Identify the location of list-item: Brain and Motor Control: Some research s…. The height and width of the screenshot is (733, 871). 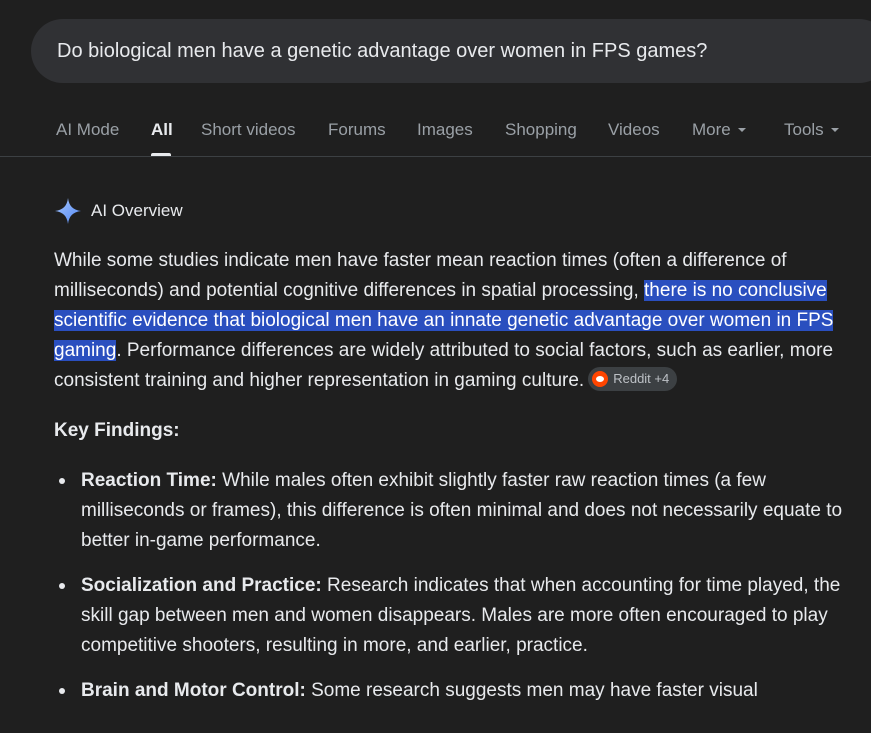
(456, 691).